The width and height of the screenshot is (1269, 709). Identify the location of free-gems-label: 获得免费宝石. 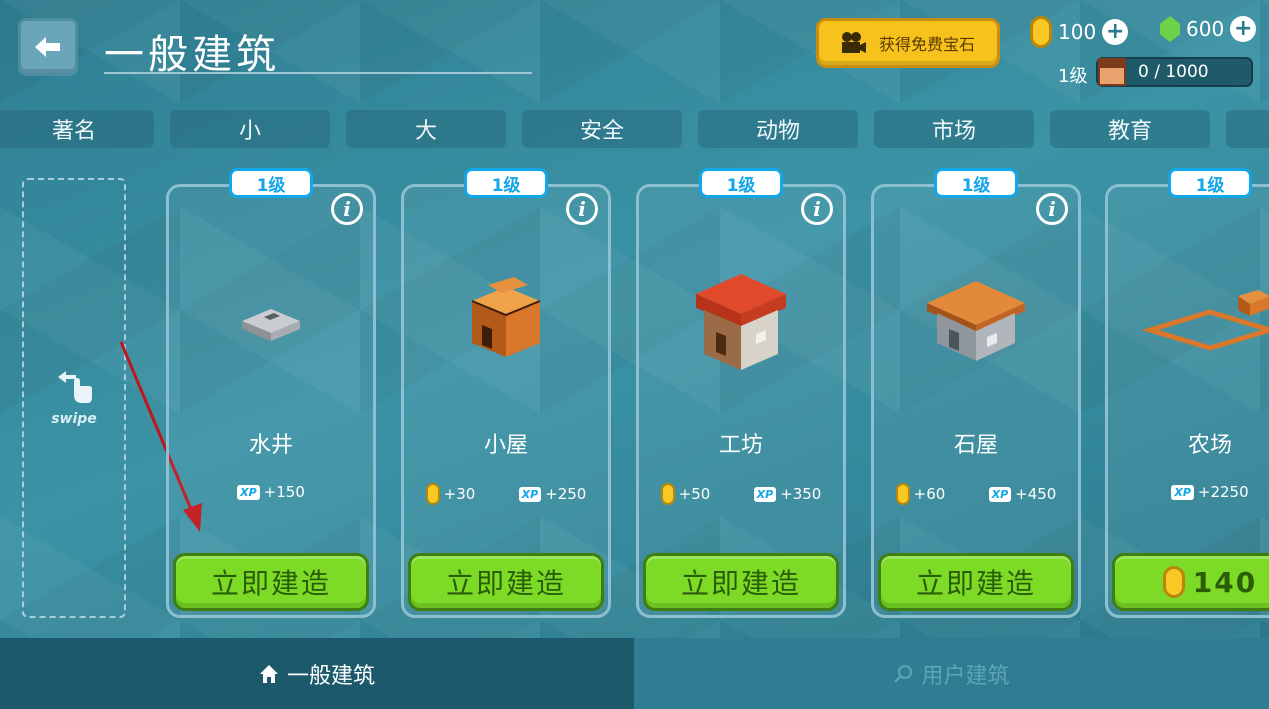
(926, 44).